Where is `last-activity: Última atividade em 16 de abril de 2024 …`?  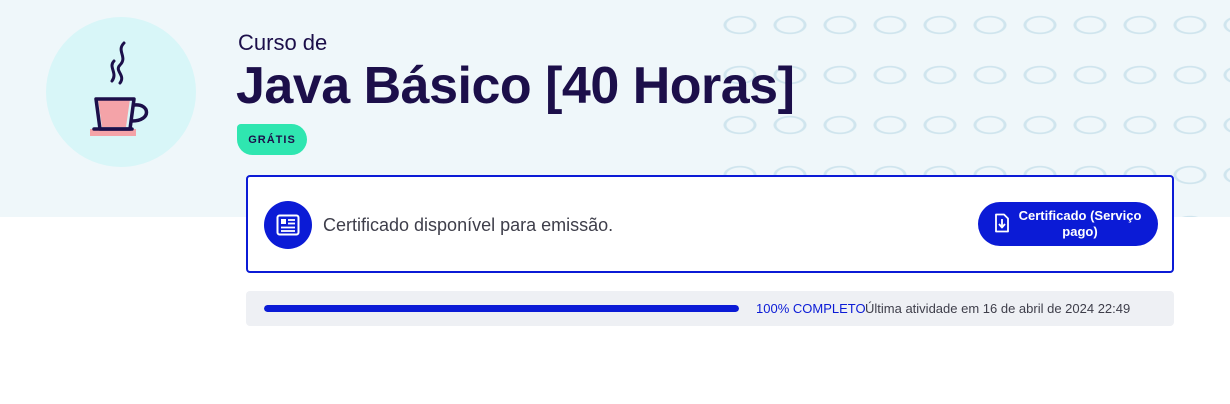 last-activity: Última atividade em 16 de abril de 2024 … is located at coordinates (998, 308).